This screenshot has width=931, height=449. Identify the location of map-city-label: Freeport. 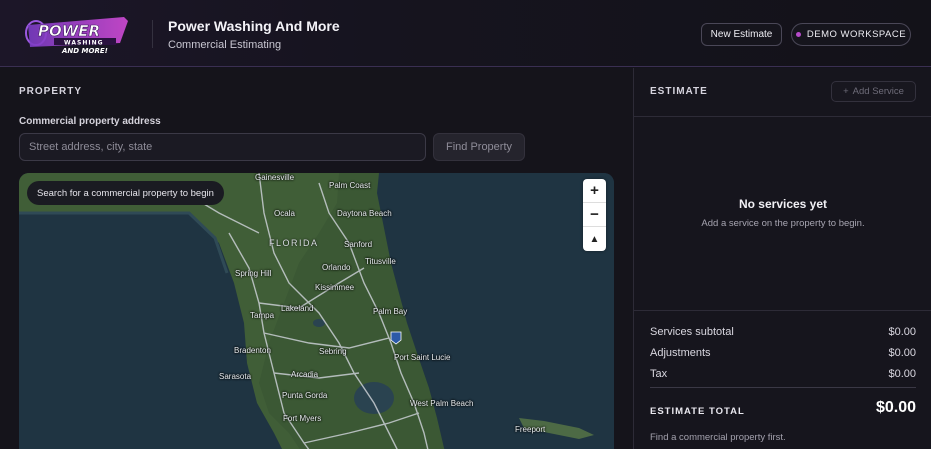
(530, 429).